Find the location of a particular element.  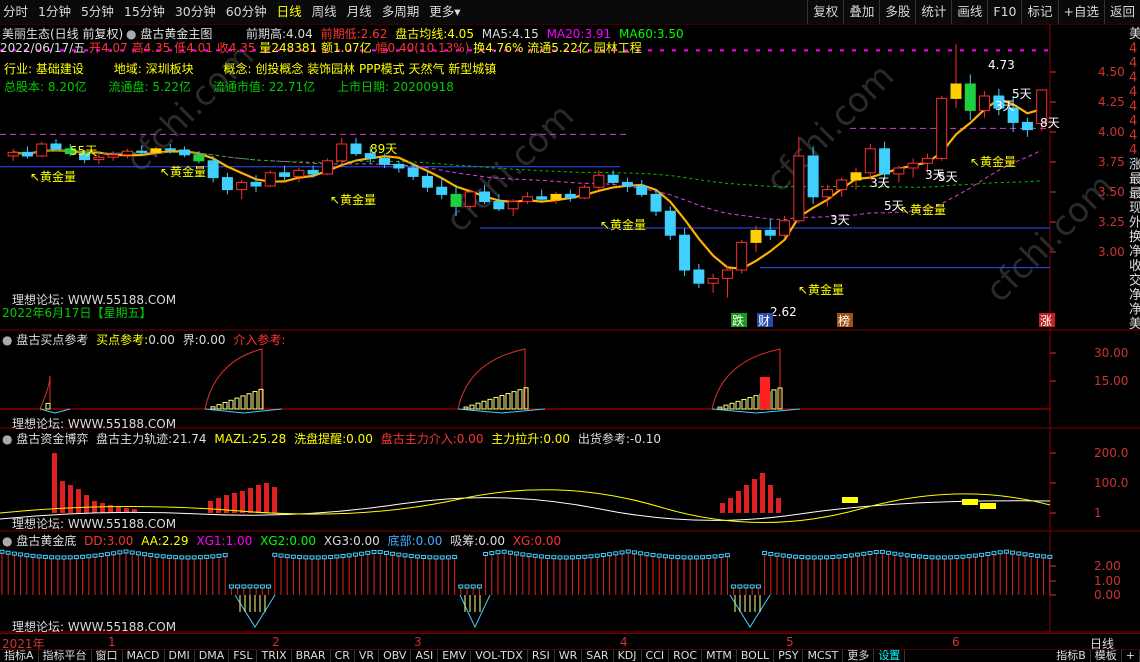

indicator-tab-24: MCST is located at coordinates (823, 656).